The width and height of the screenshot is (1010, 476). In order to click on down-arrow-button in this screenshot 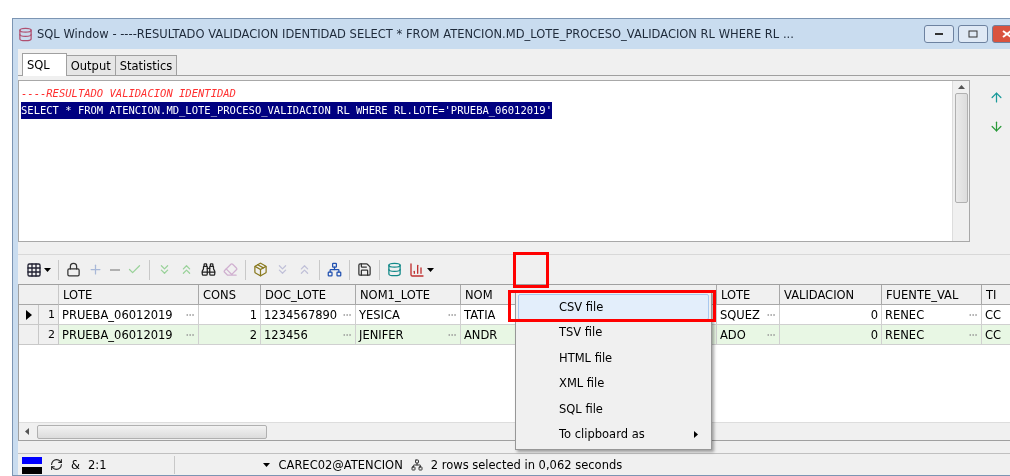, I will do `click(996, 126)`.